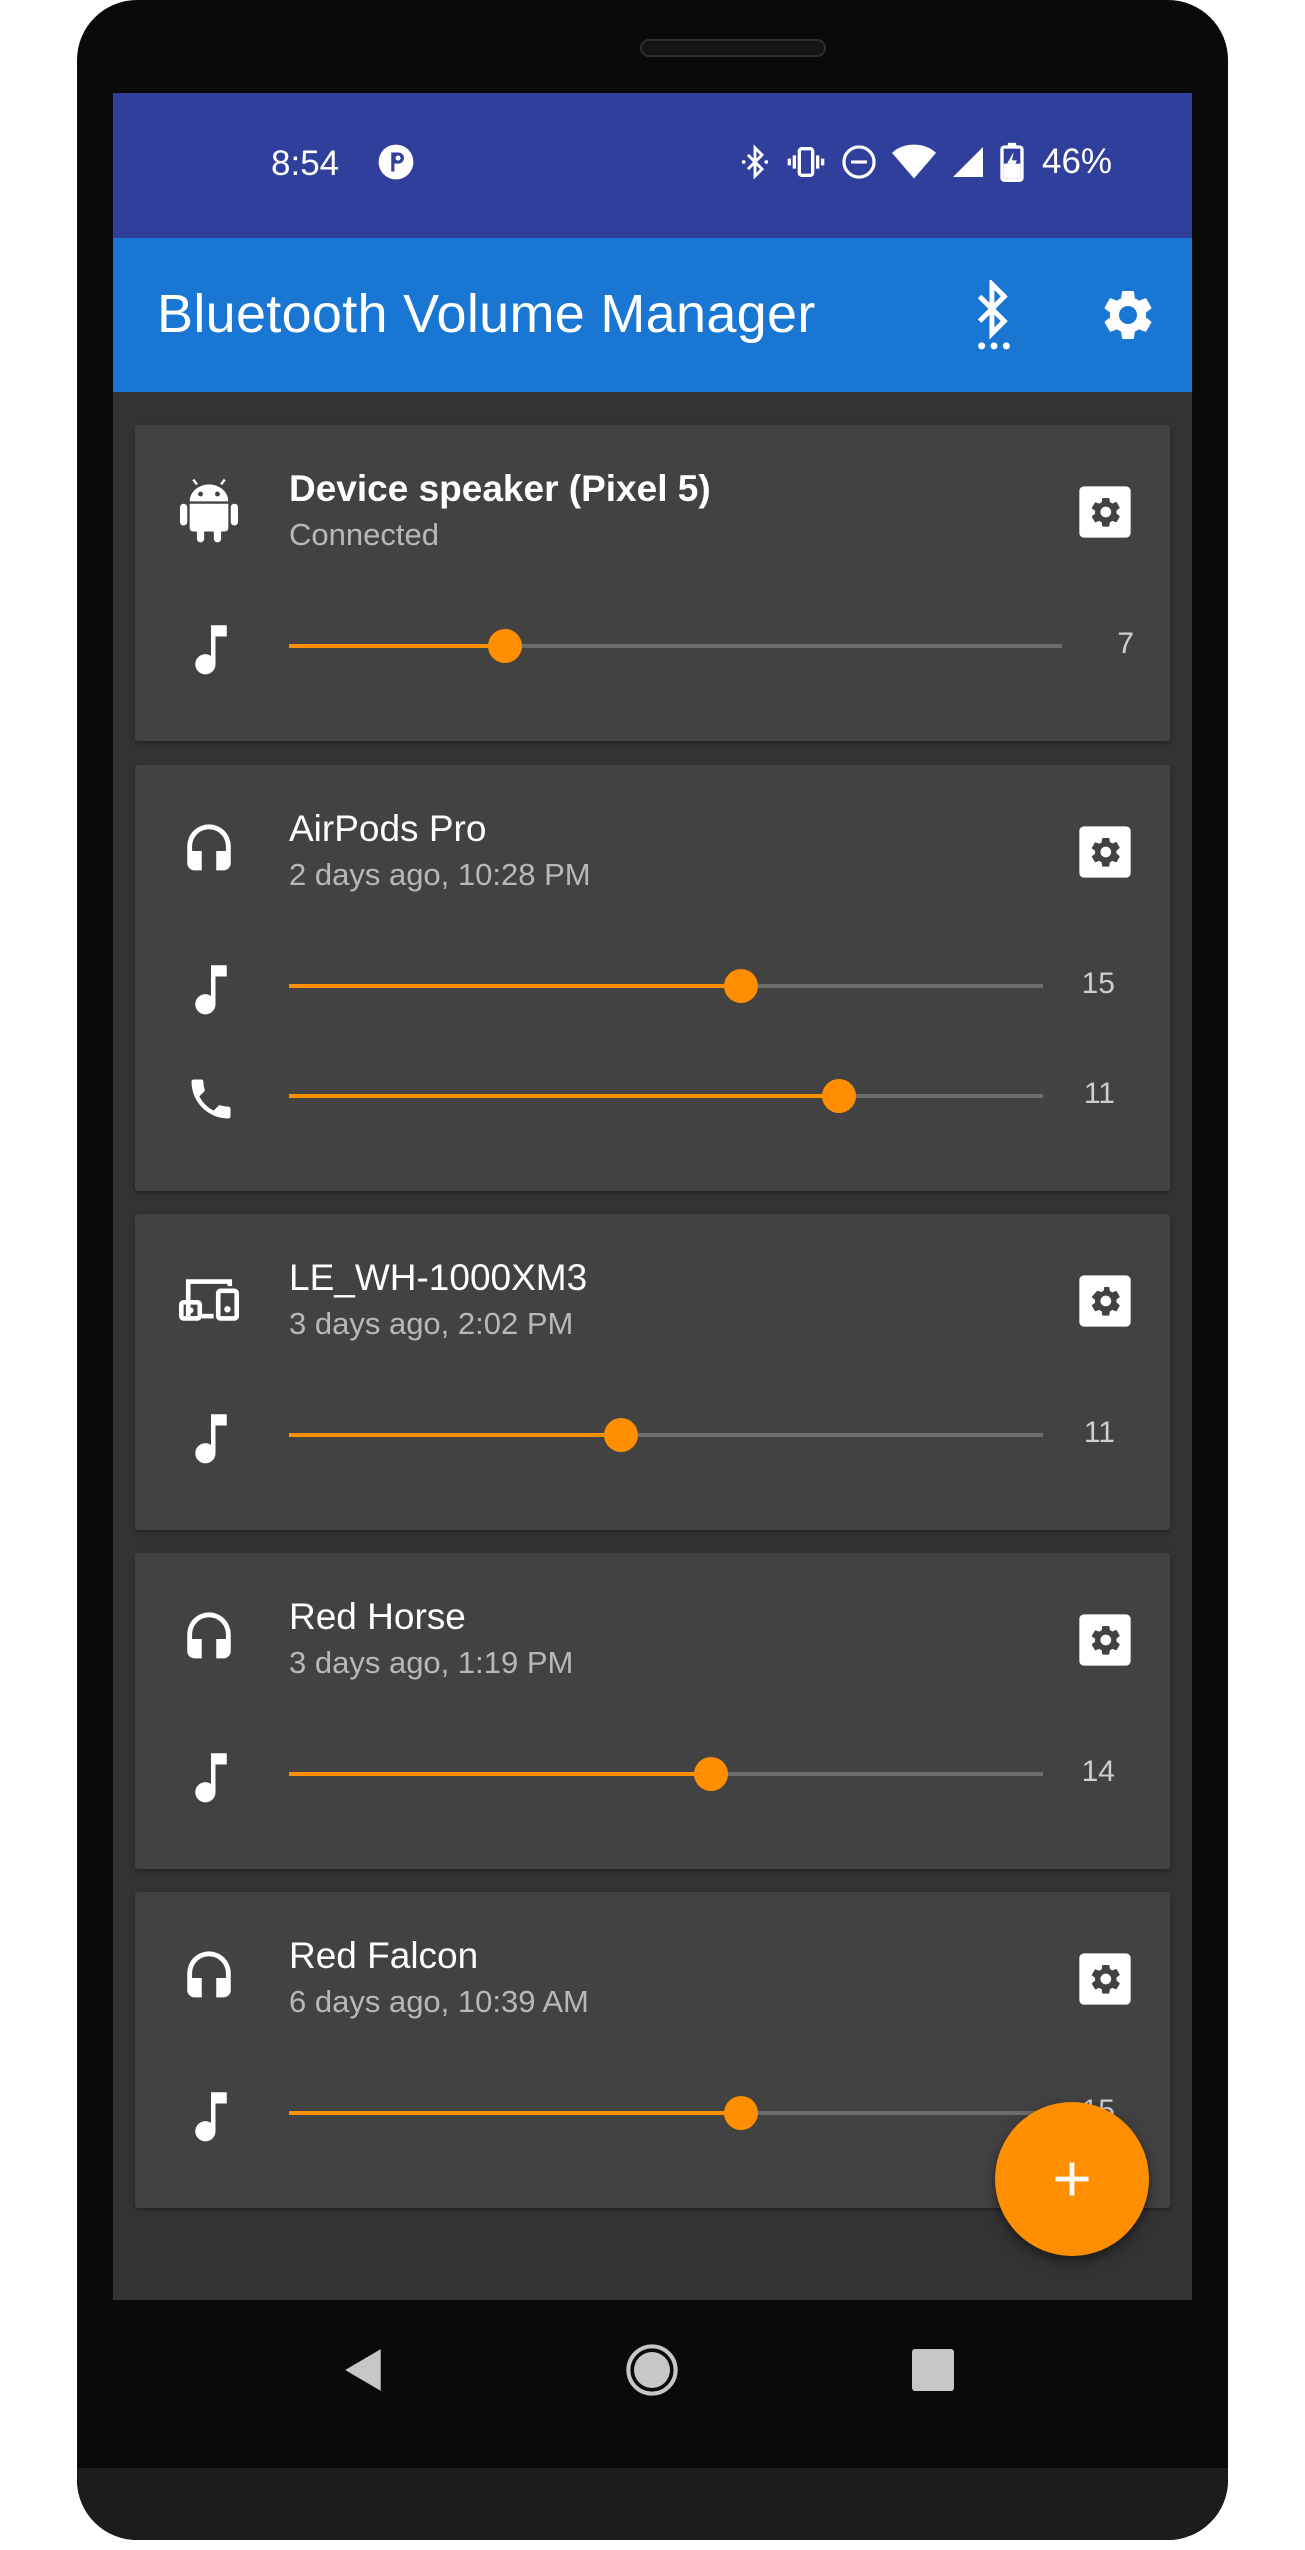 The height and width of the screenshot is (2550, 1305). What do you see at coordinates (377, 1616) in the screenshot?
I see `device-name: Red Horse` at bounding box center [377, 1616].